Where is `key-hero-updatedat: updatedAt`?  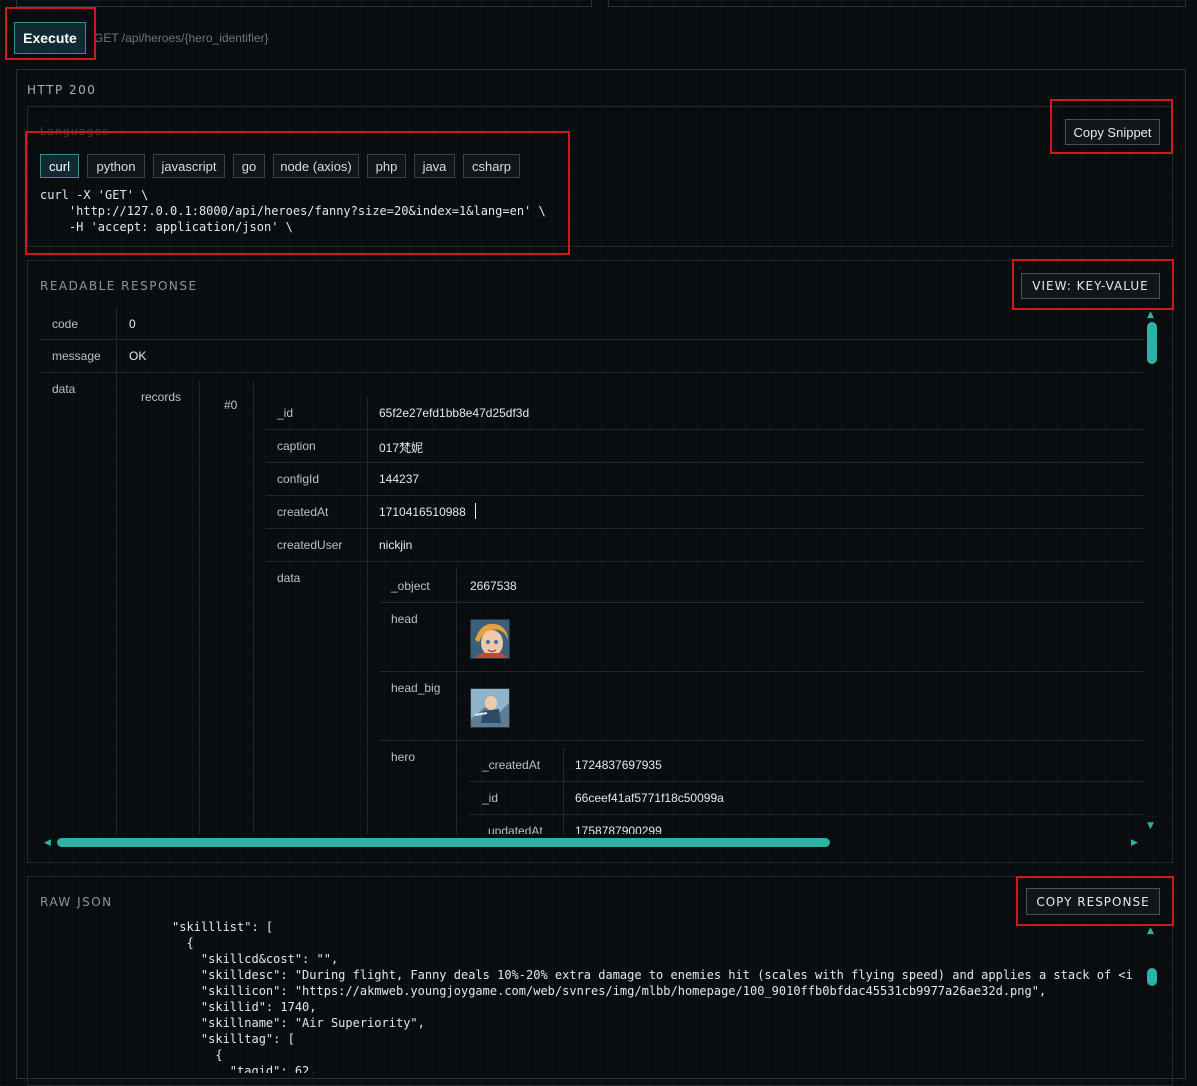
key-hero-updatedat: updatedAt is located at coordinates (515, 829).